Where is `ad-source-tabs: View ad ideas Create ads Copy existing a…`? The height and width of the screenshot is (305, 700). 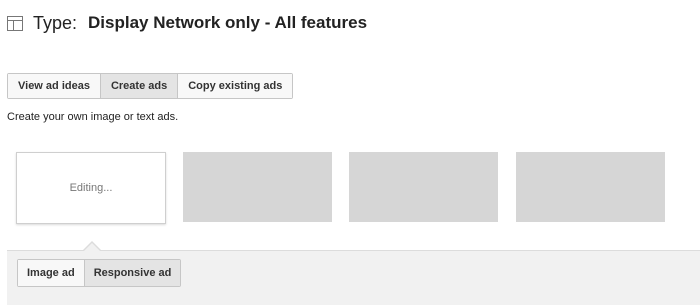 ad-source-tabs: View ad ideas Create ads Copy existing a… is located at coordinates (150, 86).